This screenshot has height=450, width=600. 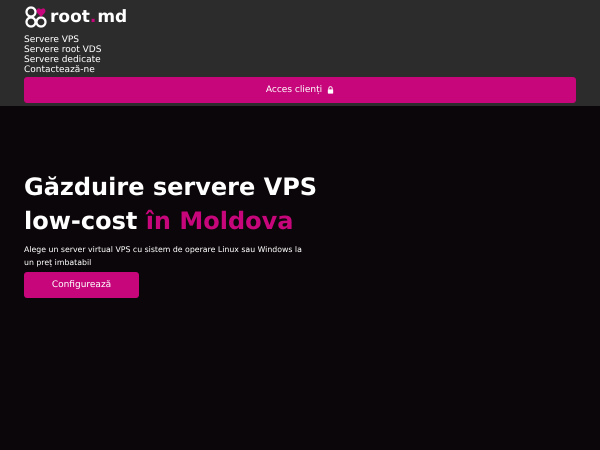 I want to click on nav-link: Servere VPS, so click(x=52, y=40).